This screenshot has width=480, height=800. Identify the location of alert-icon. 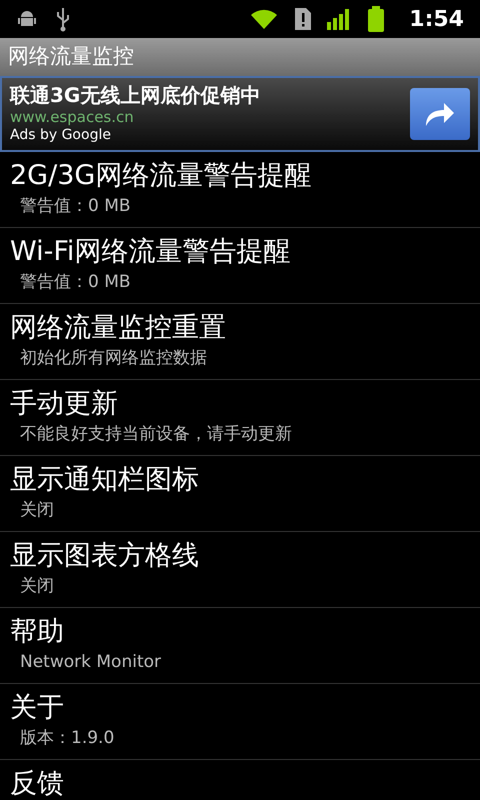
(303, 19).